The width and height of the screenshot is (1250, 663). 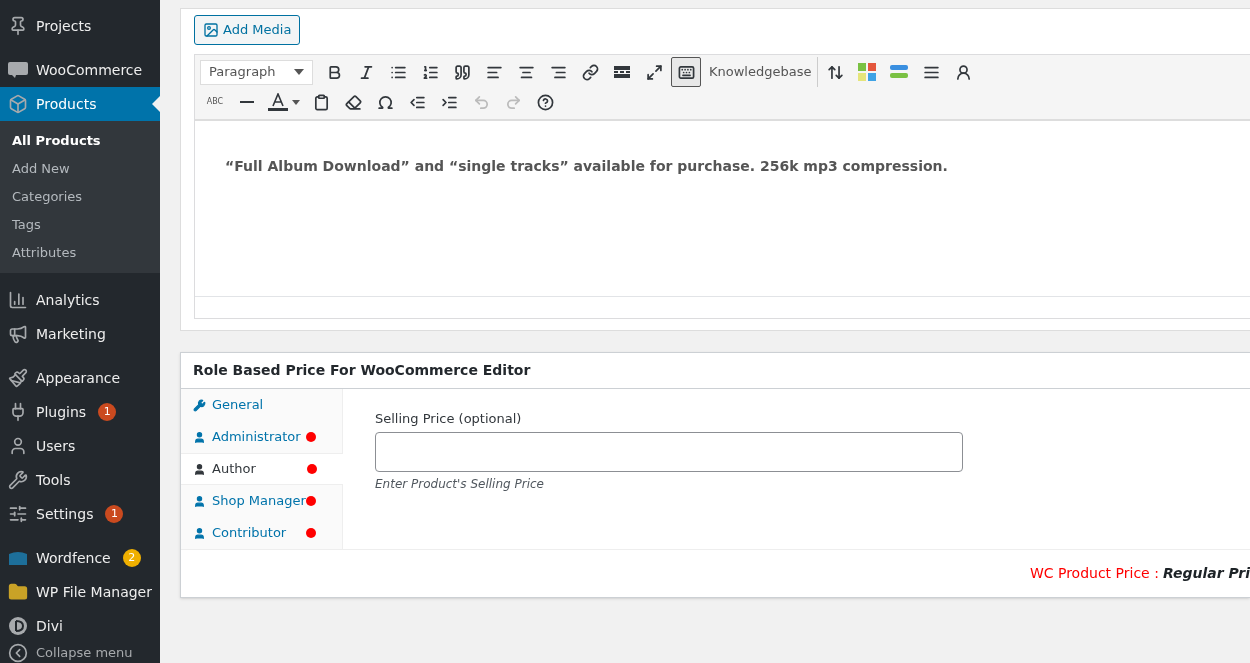 What do you see at coordinates (80, 592) in the screenshot?
I see `sidebar-item: WP File Manager` at bounding box center [80, 592].